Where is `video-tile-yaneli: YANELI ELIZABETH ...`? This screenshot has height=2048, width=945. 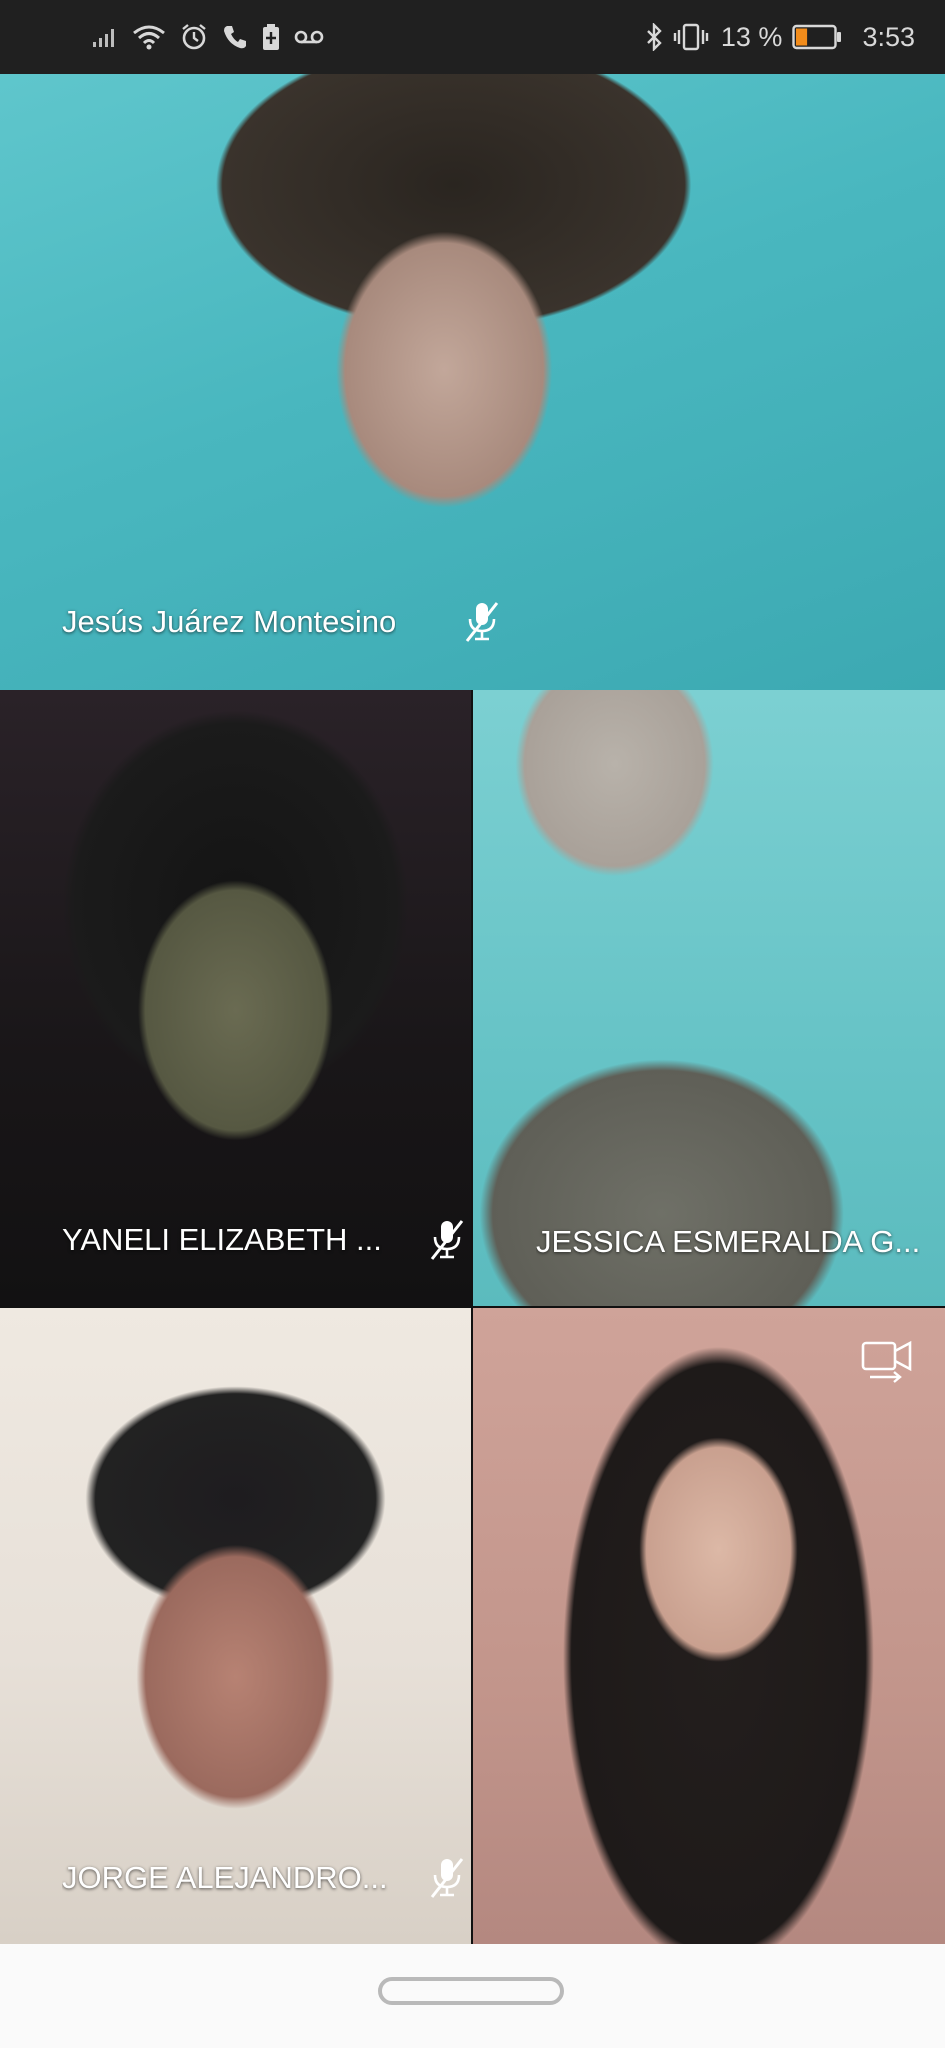 video-tile-yaneli: YANELI ELIZABETH ... is located at coordinates (235, 998).